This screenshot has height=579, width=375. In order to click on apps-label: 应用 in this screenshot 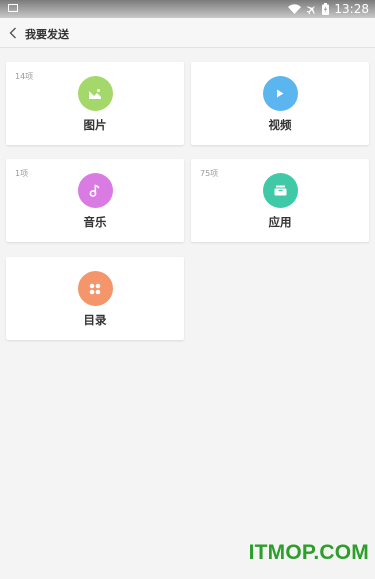, I will do `click(280, 222)`.